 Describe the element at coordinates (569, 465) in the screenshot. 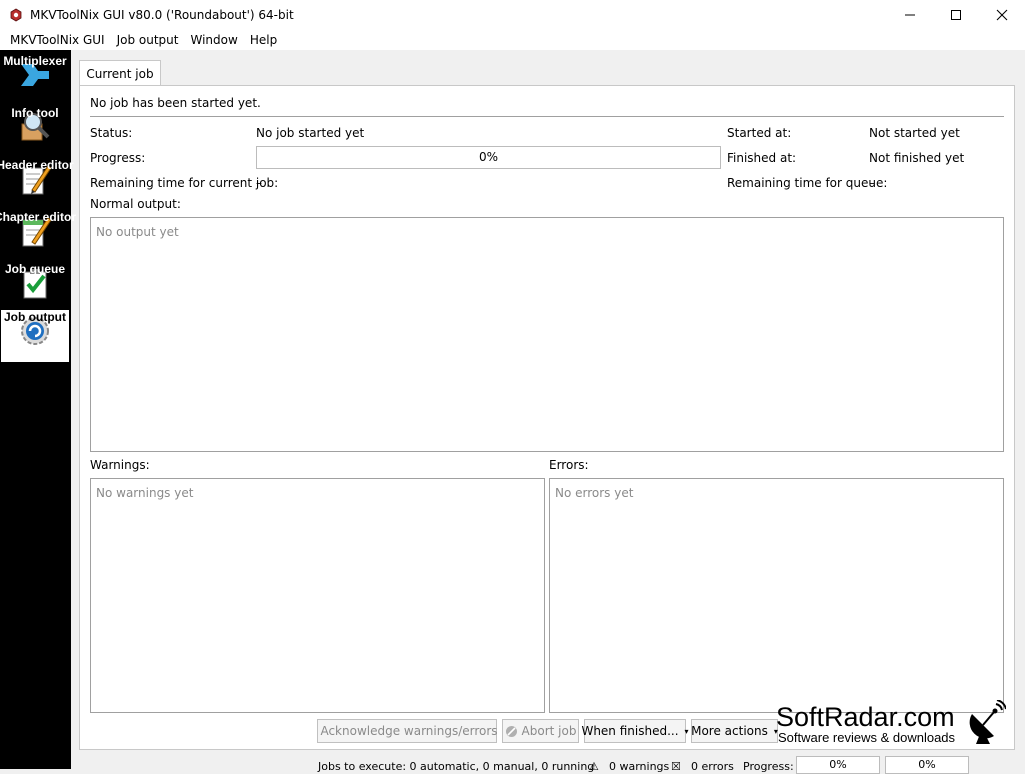

I see `errors-label: Errors:` at that location.